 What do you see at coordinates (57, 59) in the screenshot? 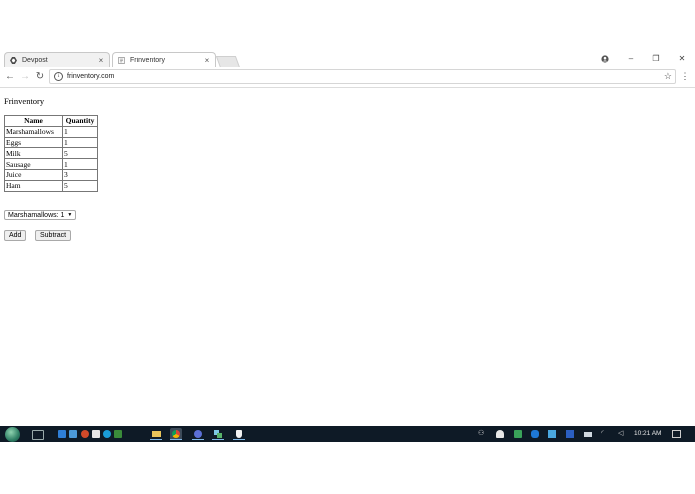
I see `tab-devpost: Devpost ×` at bounding box center [57, 59].